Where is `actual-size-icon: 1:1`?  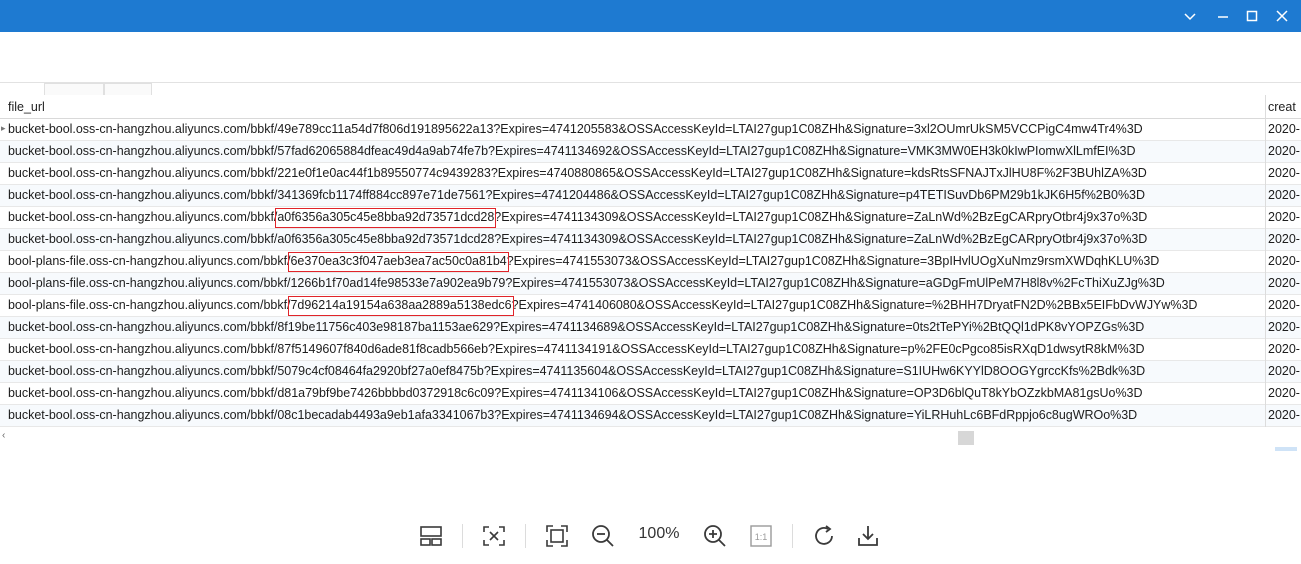 actual-size-icon: 1:1 is located at coordinates (761, 536).